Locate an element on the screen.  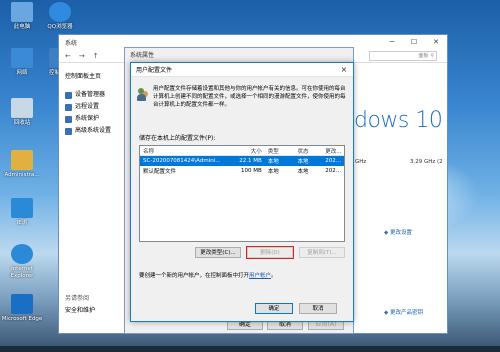
desktop-icon-ie-shortcut: IE浏 is located at coordinates (22, 212).